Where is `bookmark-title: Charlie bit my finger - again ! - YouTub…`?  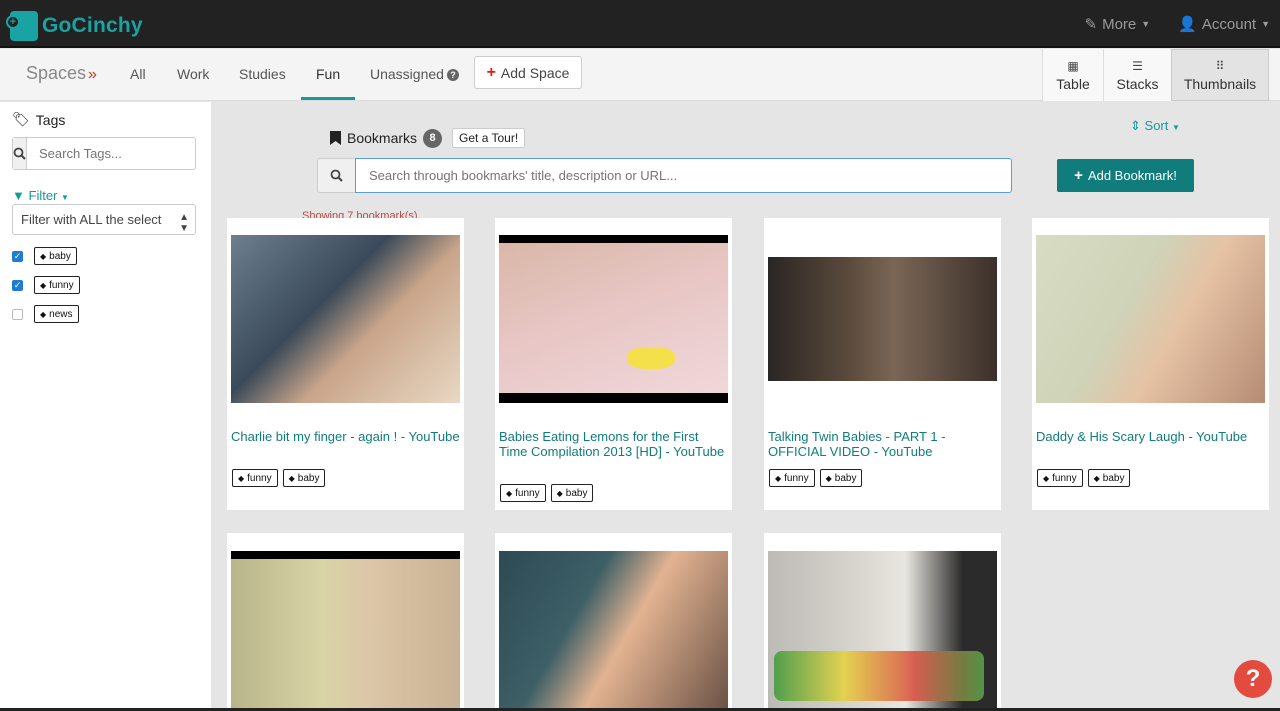
bookmark-title: Charlie bit my finger - again ! - YouTub… is located at coordinates (345, 436).